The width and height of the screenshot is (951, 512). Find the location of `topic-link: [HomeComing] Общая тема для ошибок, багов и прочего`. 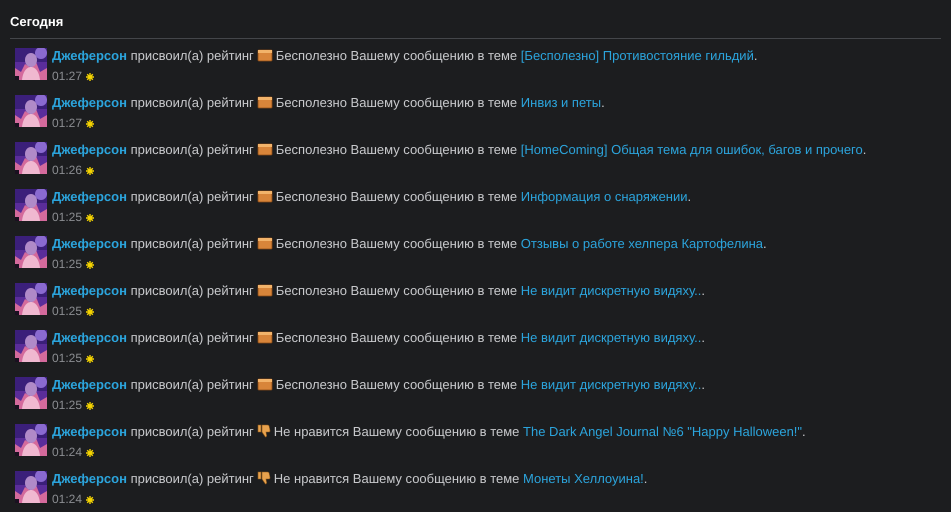

topic-link: [HomeComing] Общая тема для ошибок, багов и прочего is located at coordinates (691, 149).